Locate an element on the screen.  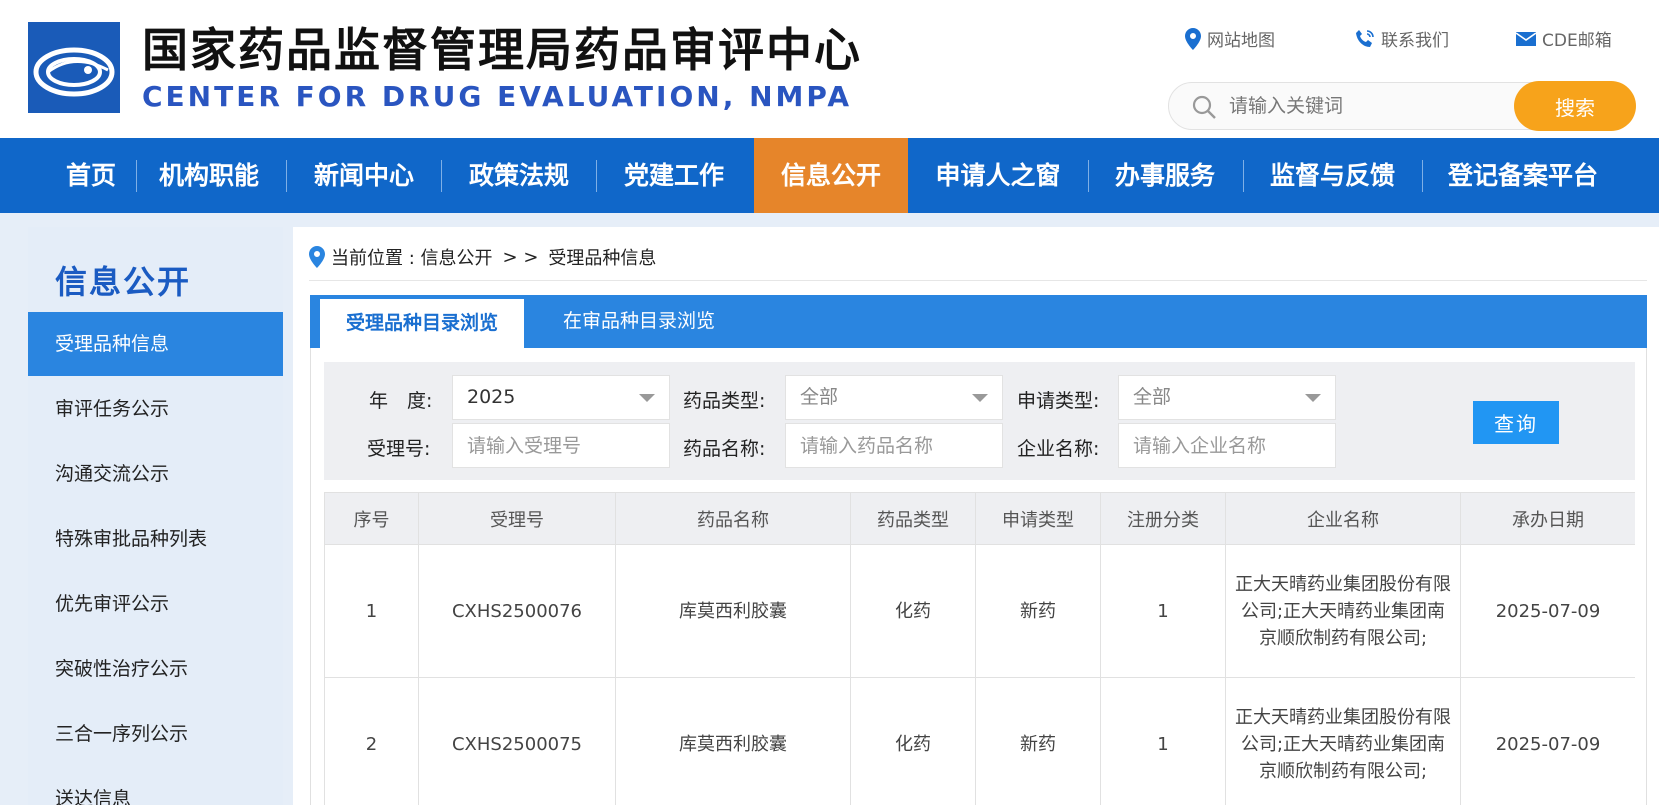
mail-icon is located at coordinates (1526, 38).